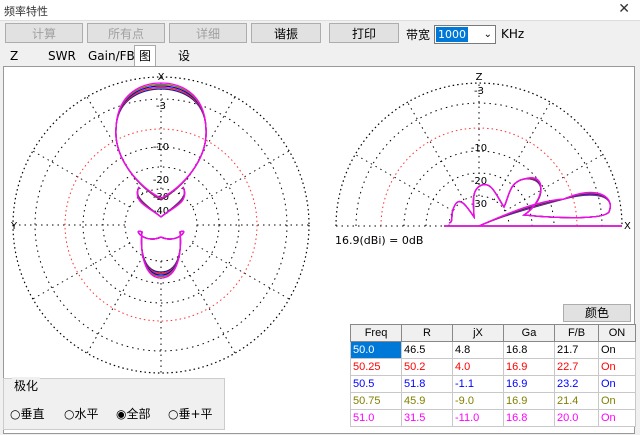 This screenshot has width=640, height=435. I want to click on table-cell: 46.5, so click(427, 350).